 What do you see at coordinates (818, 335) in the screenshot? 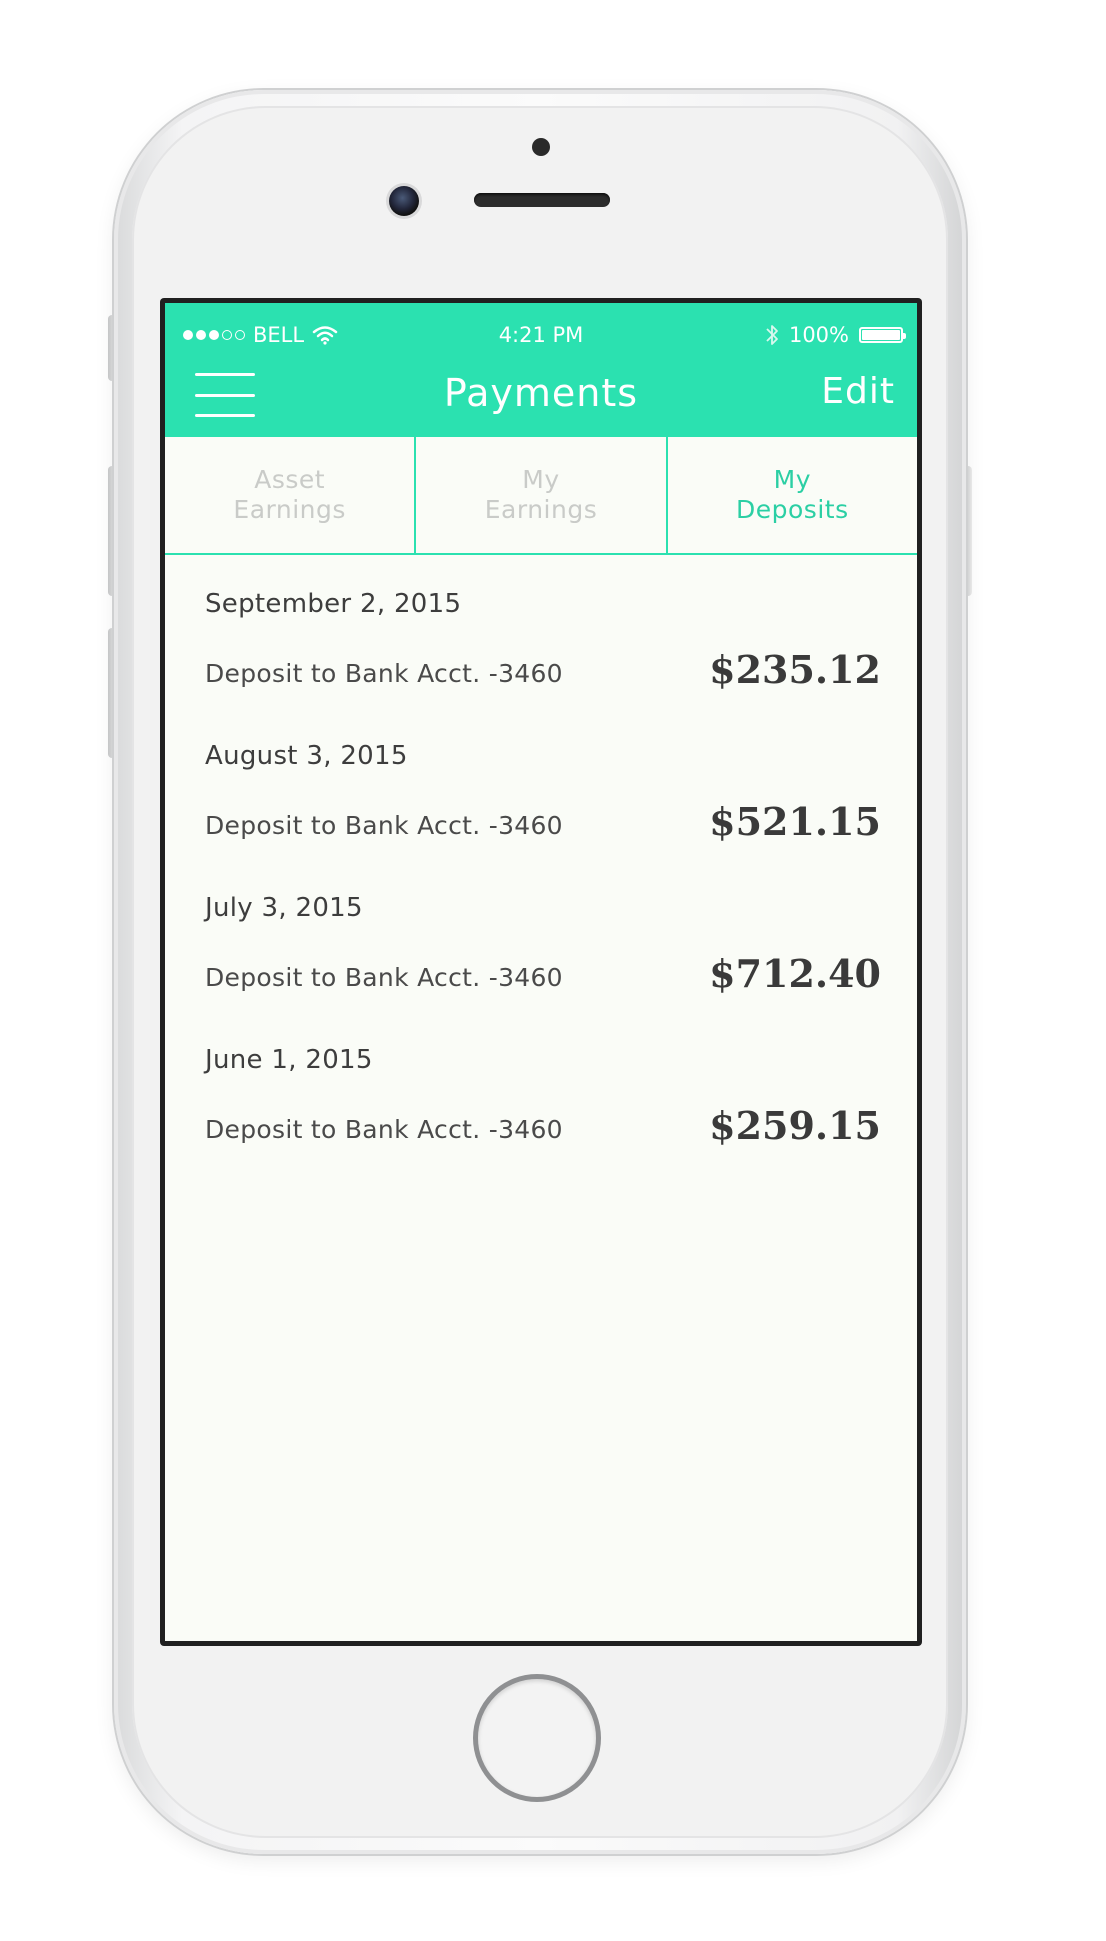
I see `battery-percent: 100%` at bounding box center [818, 335].